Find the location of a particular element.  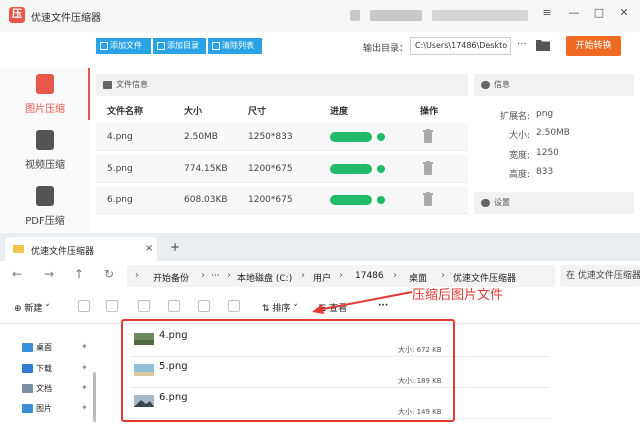

delete-icon is located at coordinates (234, 306).